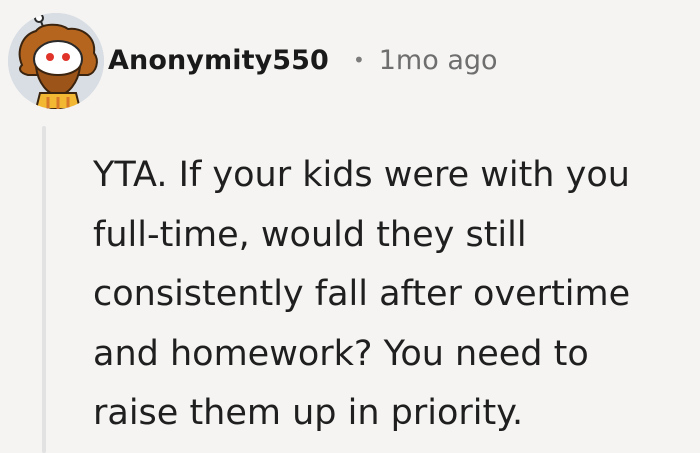 This screenshot has width=700, height=453. What do you see at coordinates (310, 234) in the screenshot?
I see `comment-body-line: full-time, would they still` at bounding box center [310, 234].